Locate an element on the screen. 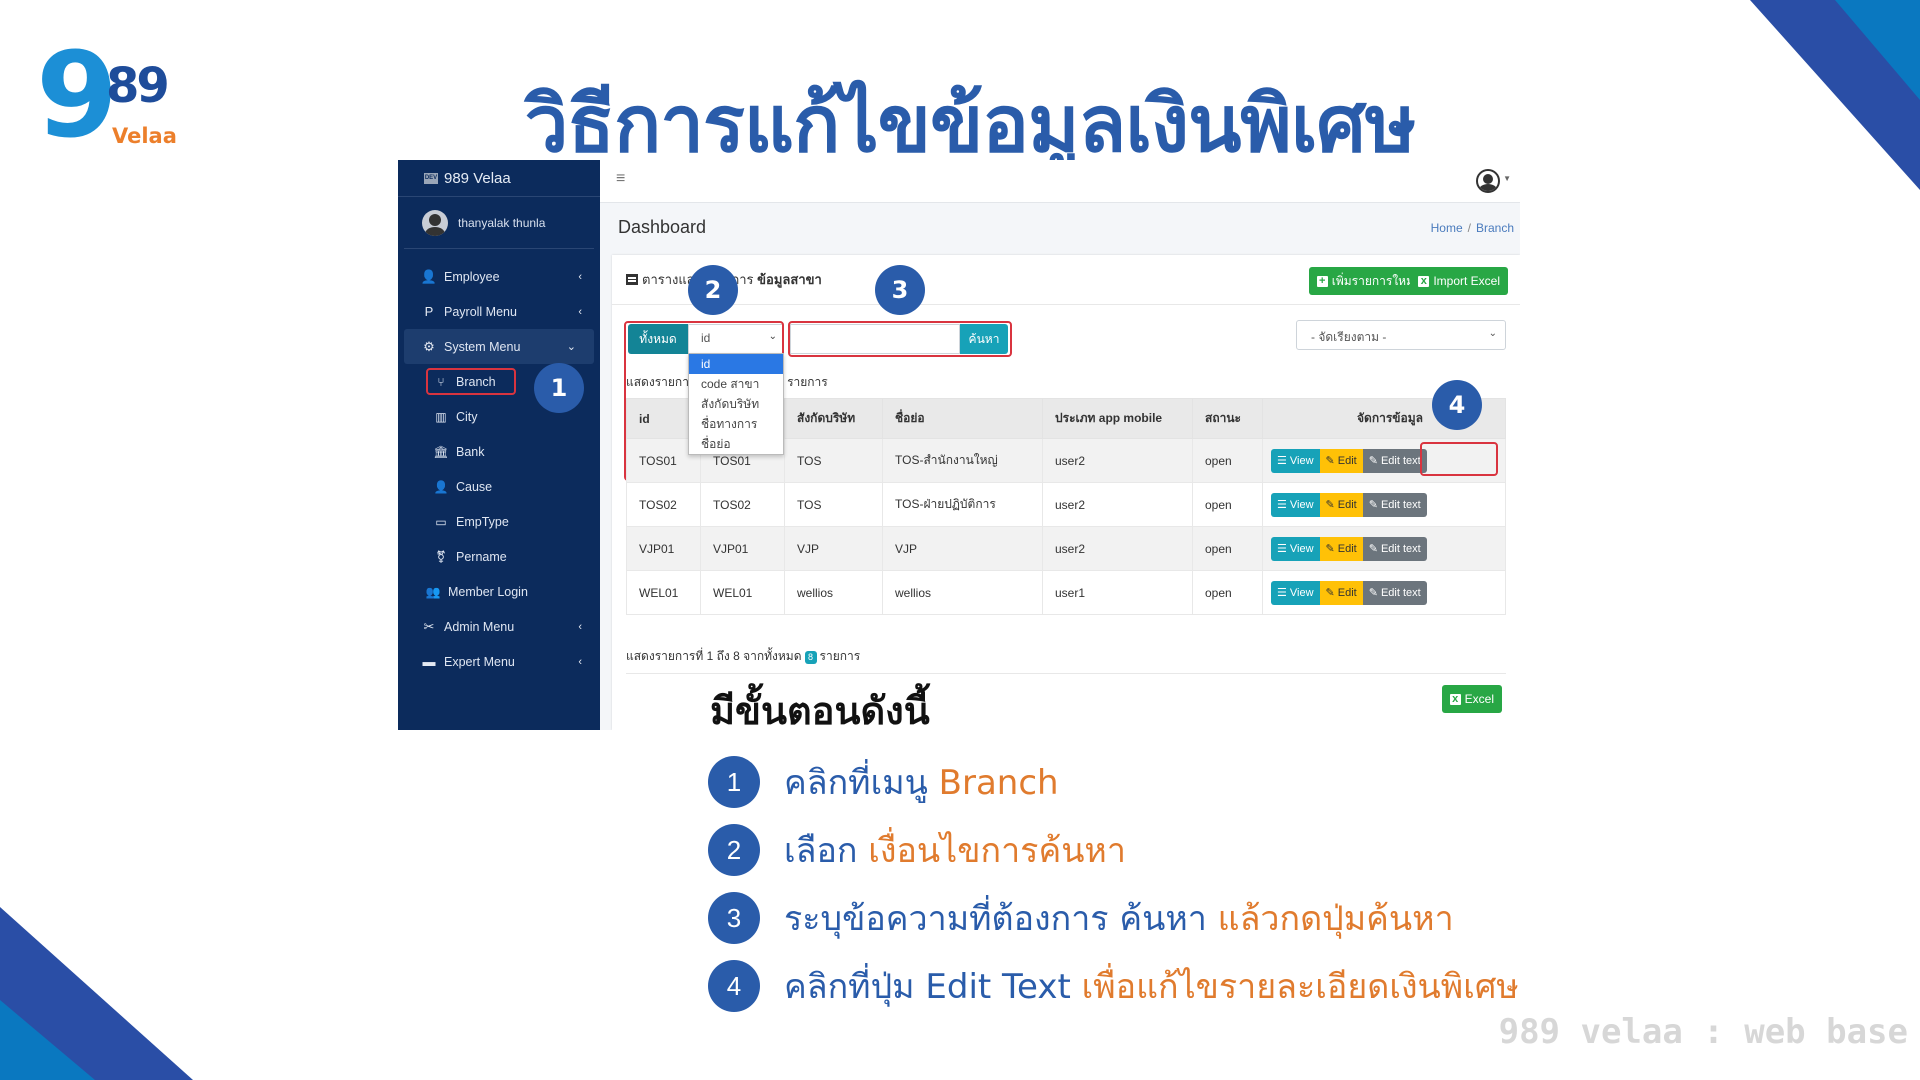  step-marker-3: 3 is located at coordinates (900, 290).